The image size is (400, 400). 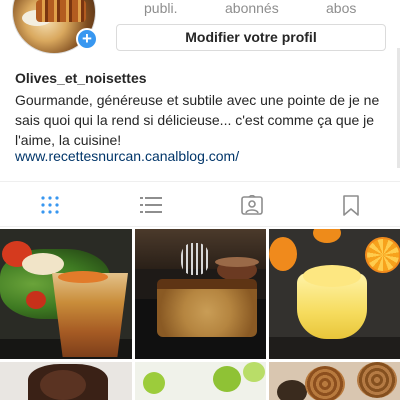 I want to click on tab-list, so click(x=150, y=205).